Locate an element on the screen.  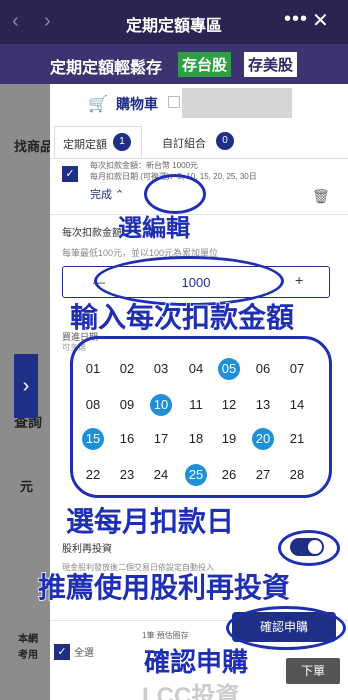
more-icon: ••• is located at coordinates (296, 19).